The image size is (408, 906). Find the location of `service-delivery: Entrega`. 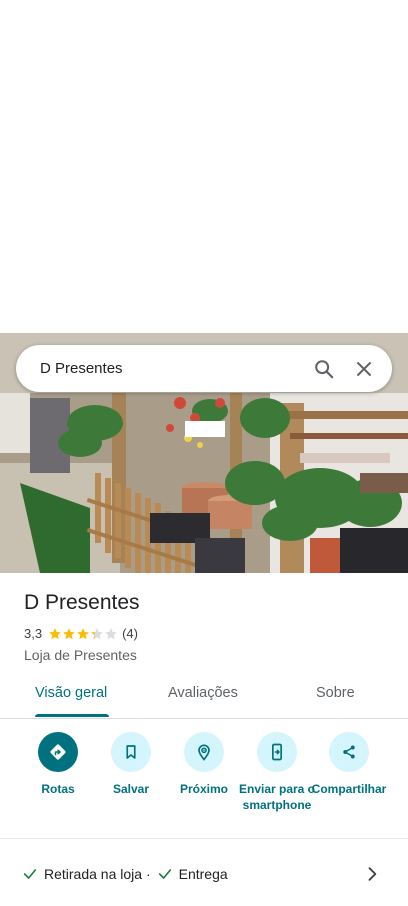

service-delivery: Entrega is located at coordinates (203, 874).